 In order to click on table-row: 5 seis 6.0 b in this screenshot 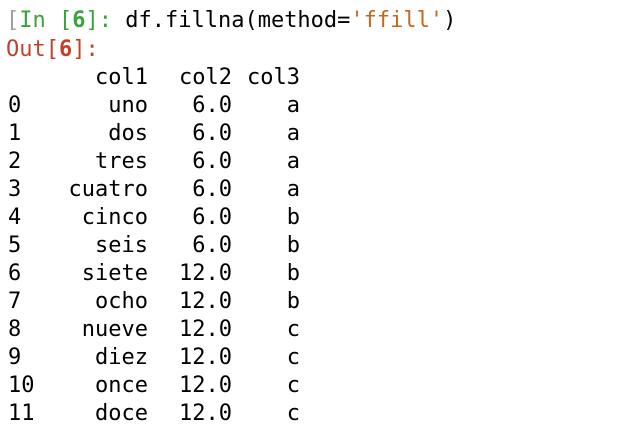, I will do `click(153, 246)`.